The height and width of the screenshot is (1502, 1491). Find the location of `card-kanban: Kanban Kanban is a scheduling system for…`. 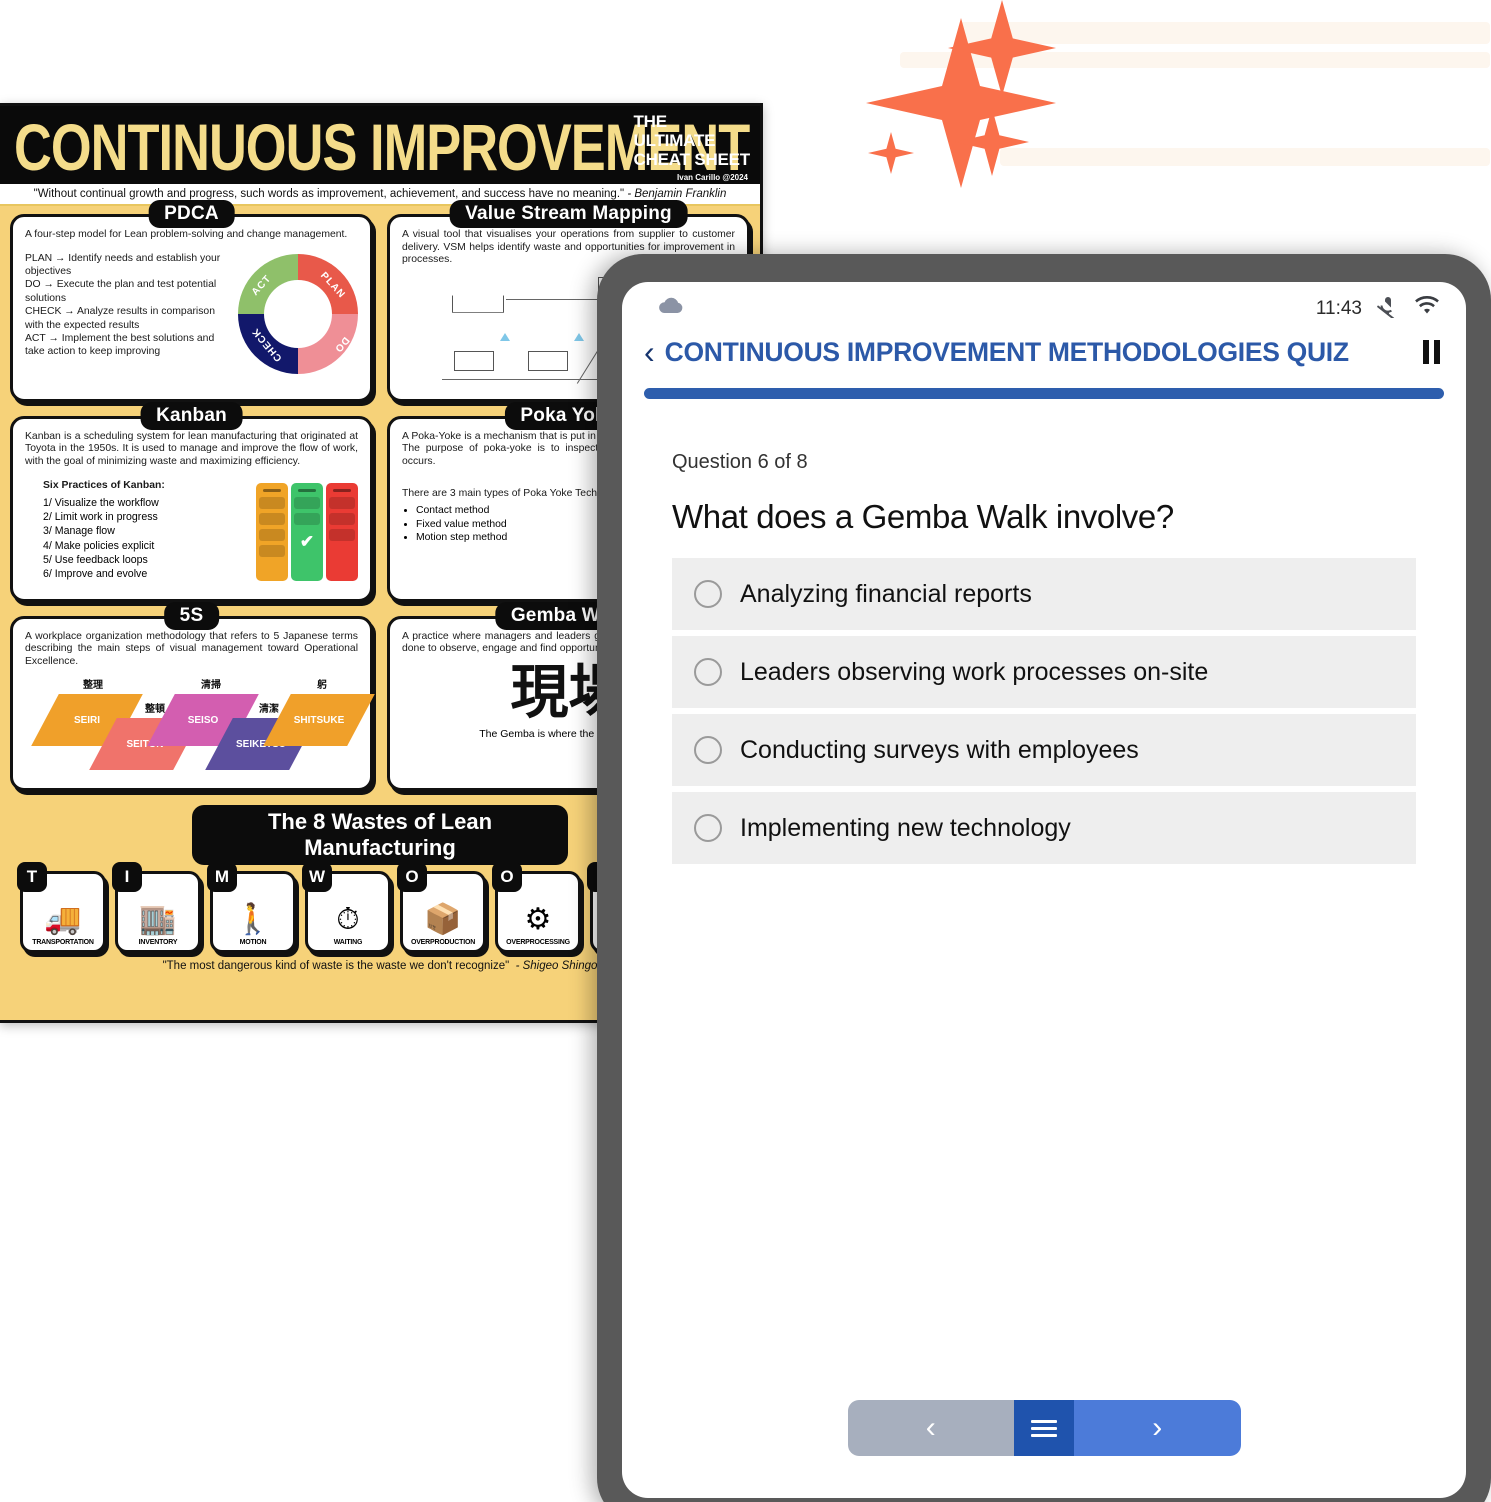

card-kanban: Kanban Kanban is a scheduling system for… is located at coordinates (191, 501).